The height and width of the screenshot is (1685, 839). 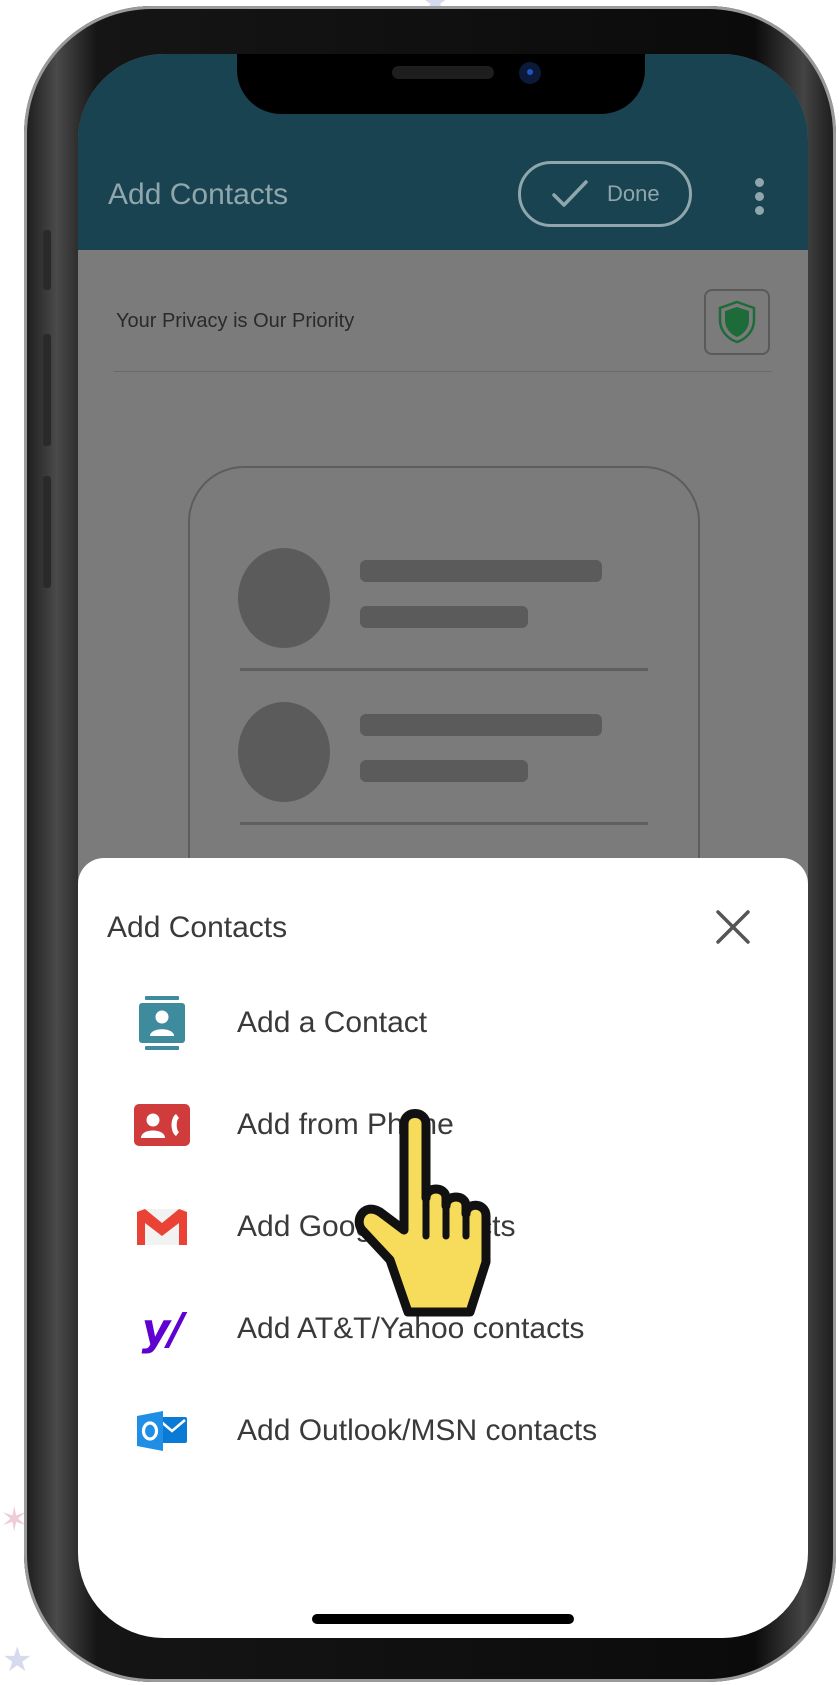 What do you see at coordinates (417, 1430) in the screenshot?
I see `add-outlook-contacts-label: Add Outlook/MSN contacts` at bounding box center [417, 1430].